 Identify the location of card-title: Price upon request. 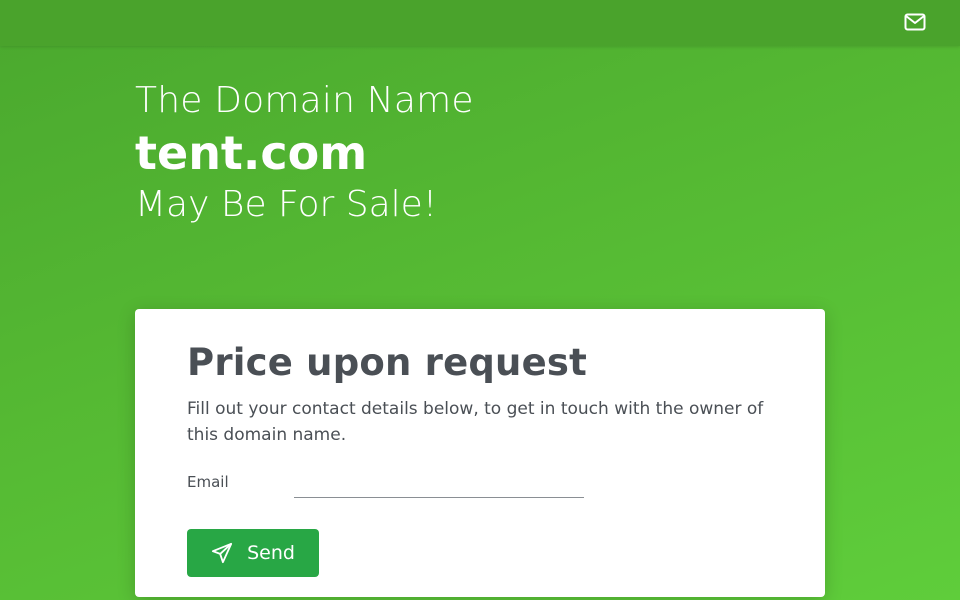
(387, 362).